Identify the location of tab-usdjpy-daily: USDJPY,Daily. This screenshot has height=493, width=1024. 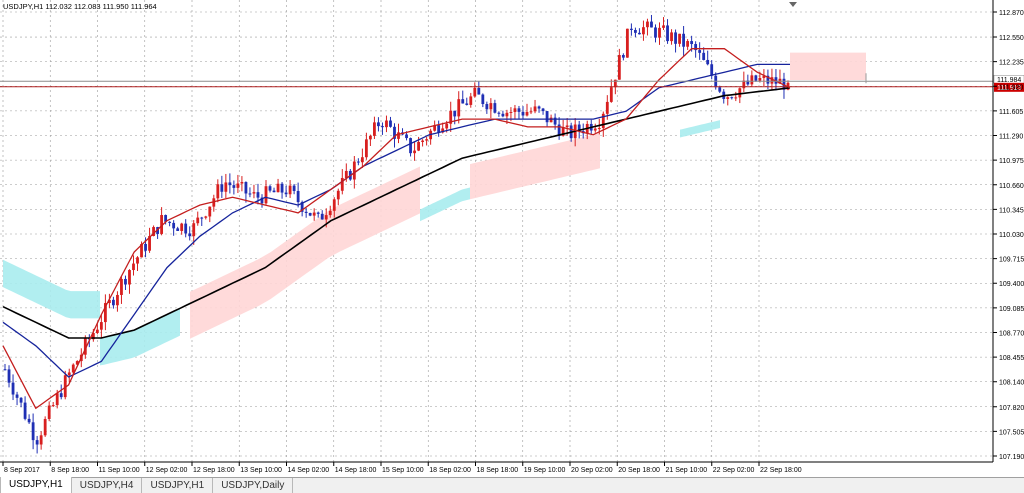
(253, 485).